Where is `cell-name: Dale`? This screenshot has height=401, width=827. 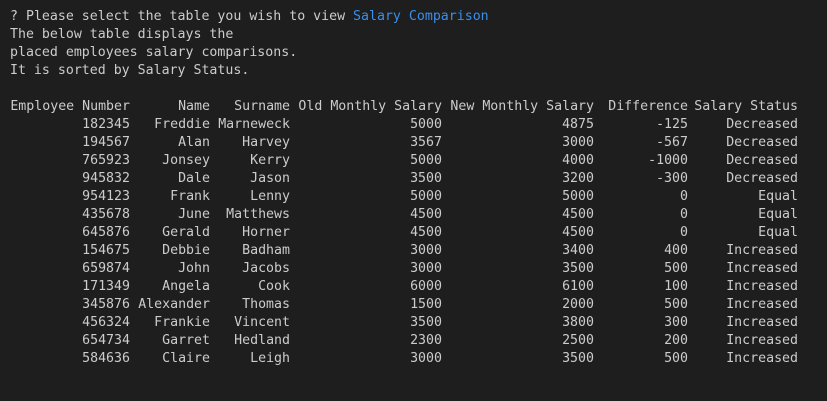 cell-name: Dale is located at coordinates (194, 178).